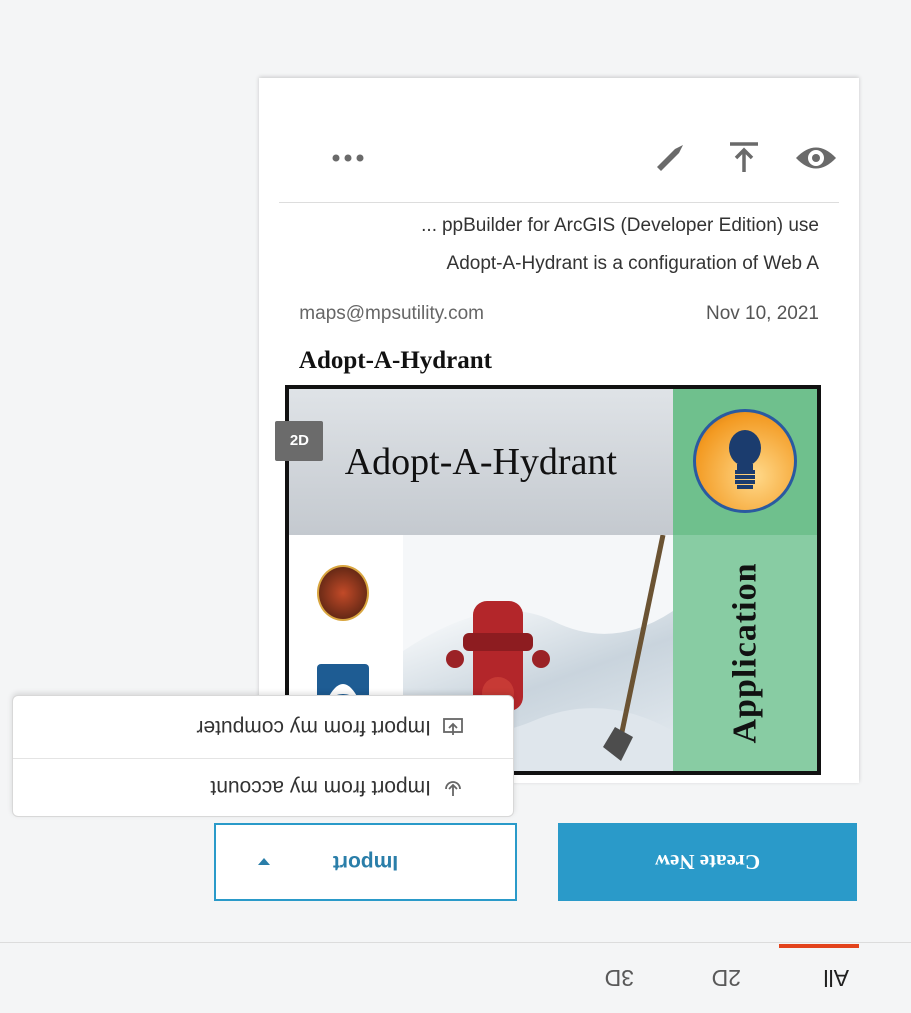 This screenshot has width=911, height=1013. Describe the element at coordinates (744, 653) in the screenshot. I see `thumbnail-side-text: Application` at that location.